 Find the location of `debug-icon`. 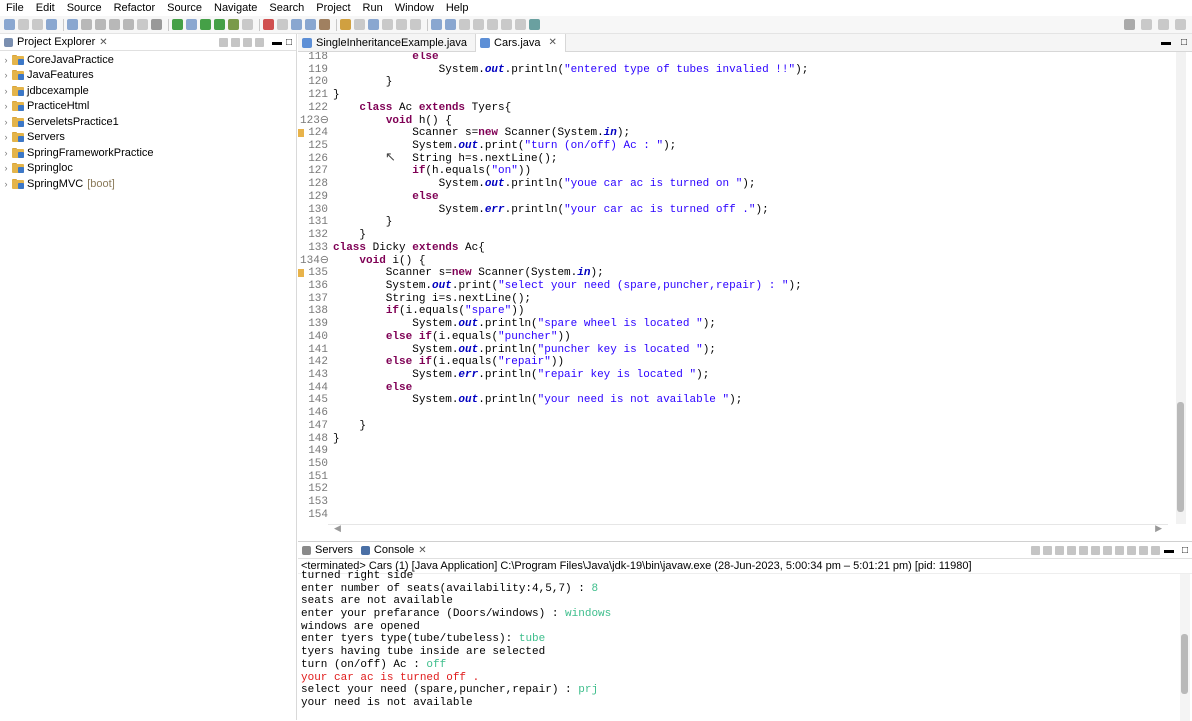

debug-icon is located at coordinates (177, 24).